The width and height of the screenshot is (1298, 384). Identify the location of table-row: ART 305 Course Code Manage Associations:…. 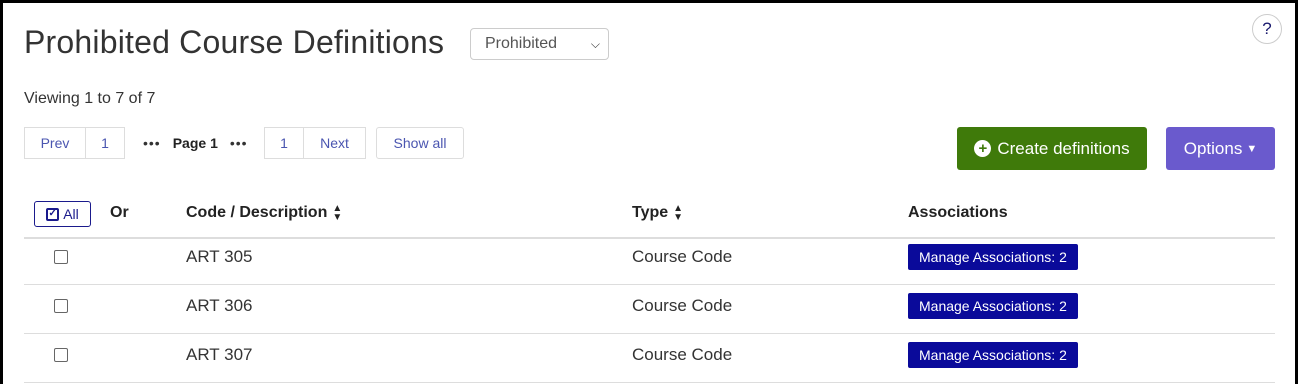
(649, 260).